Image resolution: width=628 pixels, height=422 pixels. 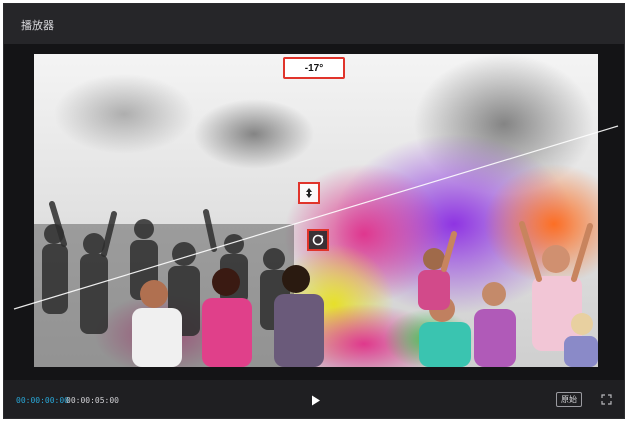 I want to click on rotate-icon, so click(x=318, y=240).